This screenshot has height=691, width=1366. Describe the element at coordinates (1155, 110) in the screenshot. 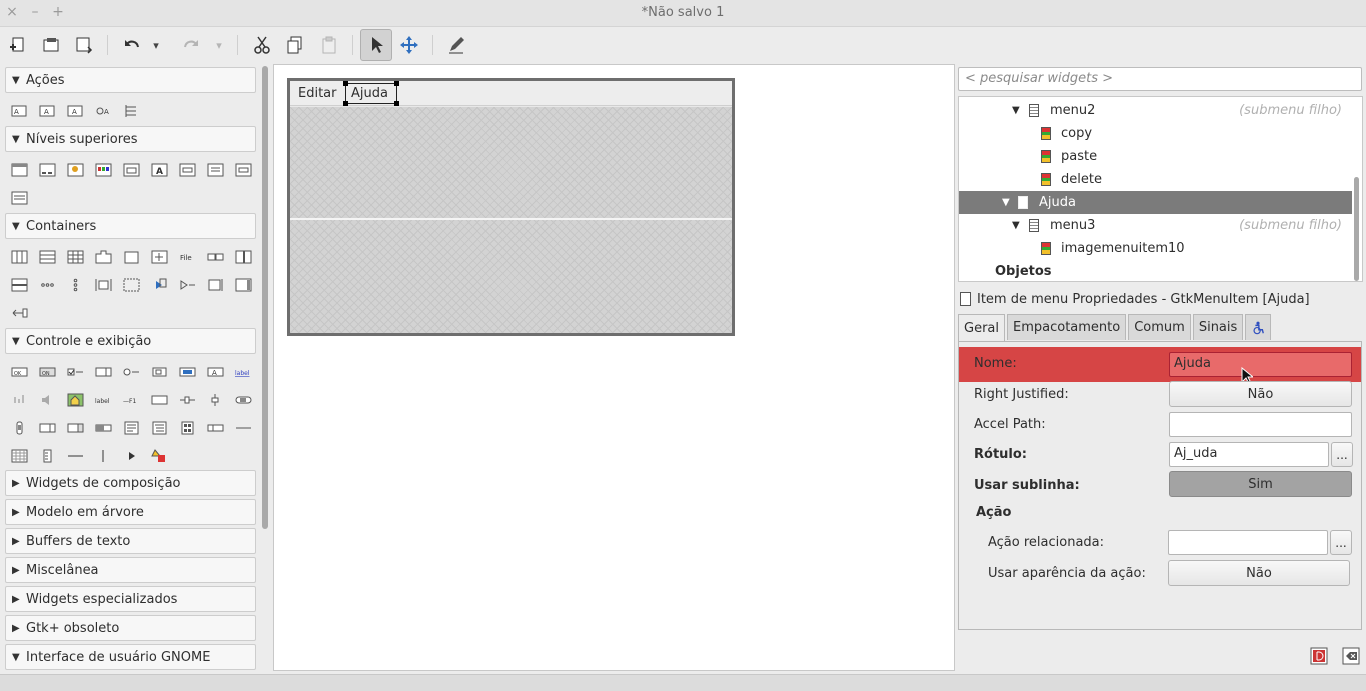

I see `tree-row-menu2: ▼ menu2 (submenu filho)` at that location.